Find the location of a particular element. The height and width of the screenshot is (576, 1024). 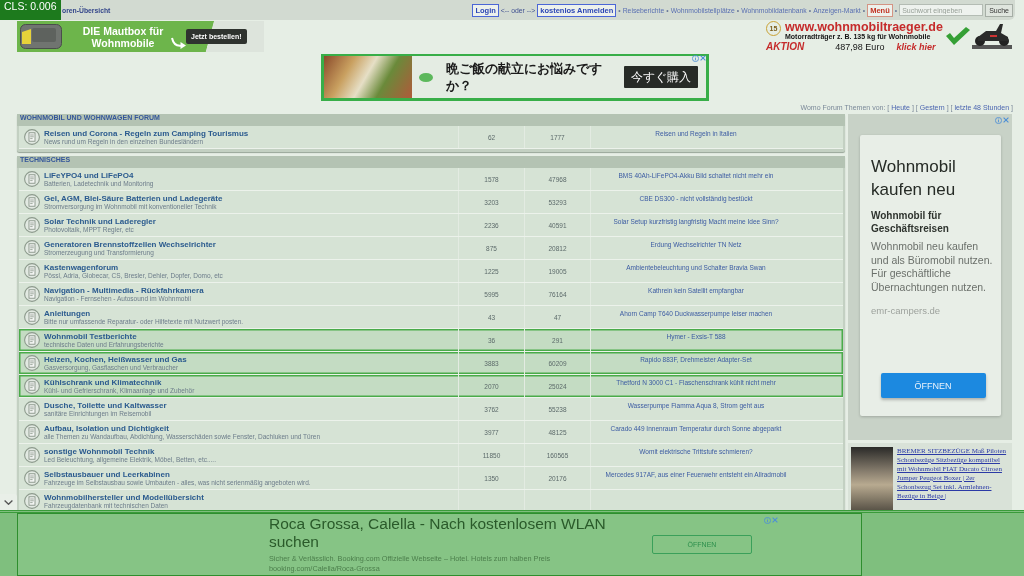

photo-placeholder is located at coordinates (872, 478).